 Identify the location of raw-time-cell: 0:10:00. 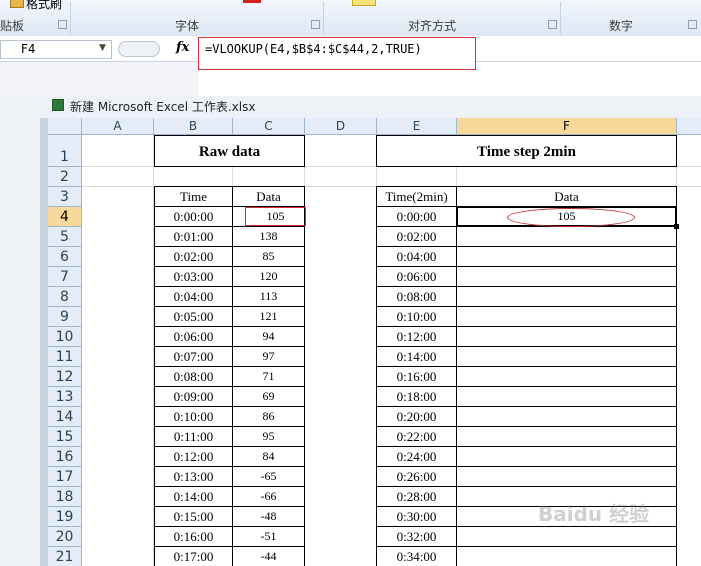
(193, 416).